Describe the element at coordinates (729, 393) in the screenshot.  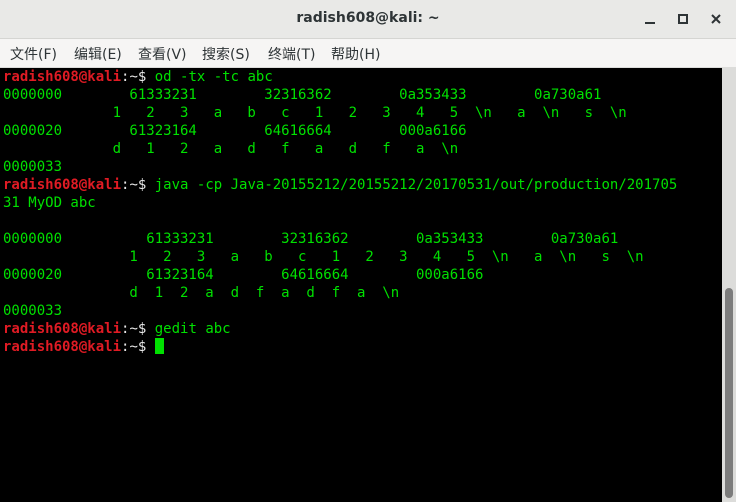
I see `scrollbar-thumb` at that location.